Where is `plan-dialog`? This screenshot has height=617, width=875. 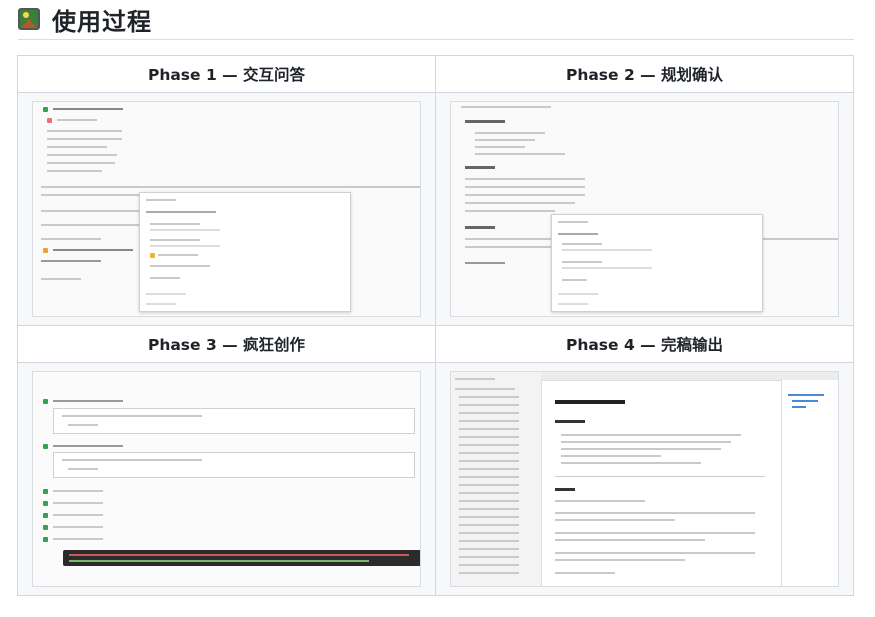
plan-dialog is located at coordinates (657, 263).